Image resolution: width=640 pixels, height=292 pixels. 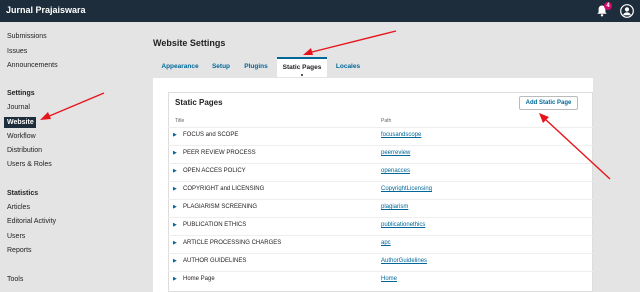 What do you see at coordinates (302, 67) in the screenshot?
I see `tab-static-pages: Static Pages` at bounding box center [302, 67].